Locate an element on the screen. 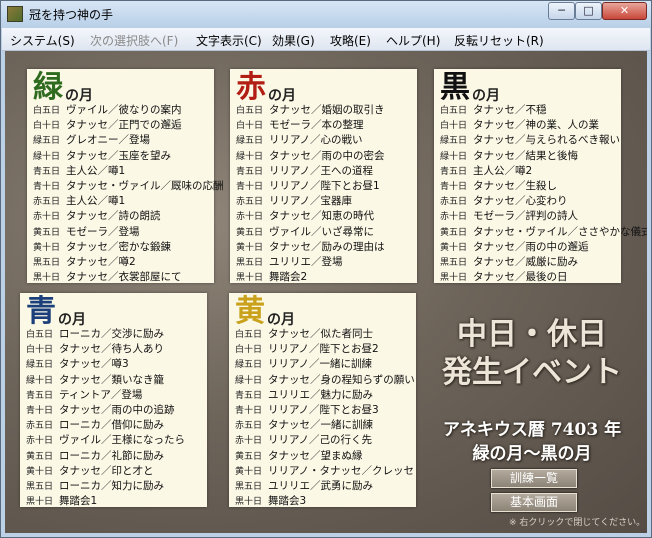  menu-reset: 反転リセット(R) is located at coordinates (499, 40).